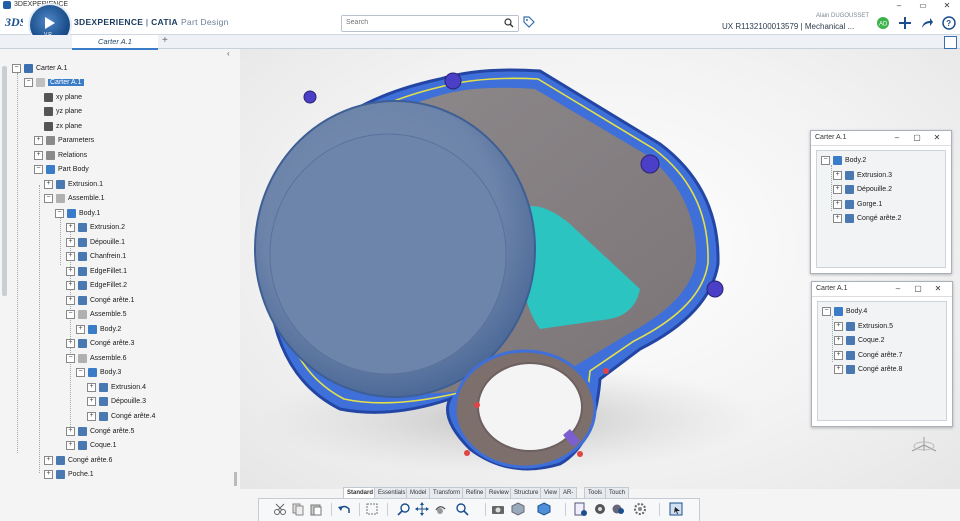  Describe the element at coordinates (280, 509) in the screenshot. I see `cut-icon` at that location.